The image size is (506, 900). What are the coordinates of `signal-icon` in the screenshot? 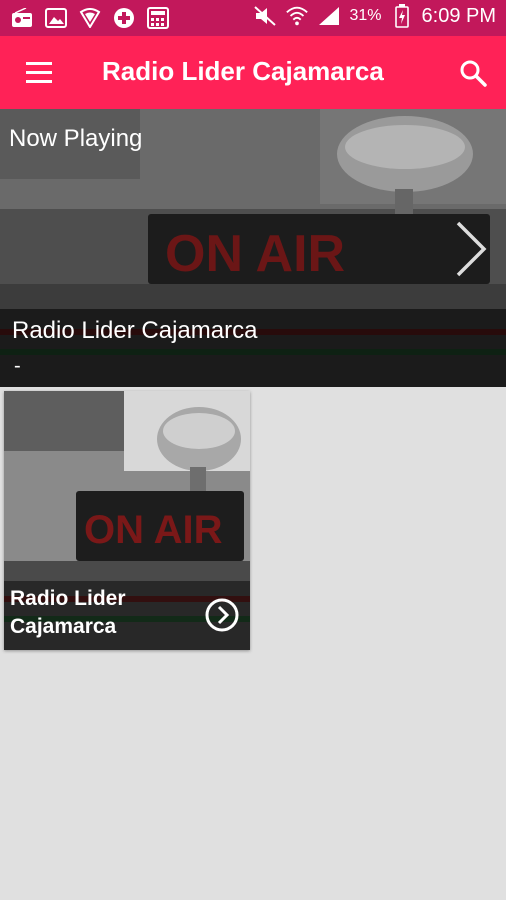 It's located at (329, 16).